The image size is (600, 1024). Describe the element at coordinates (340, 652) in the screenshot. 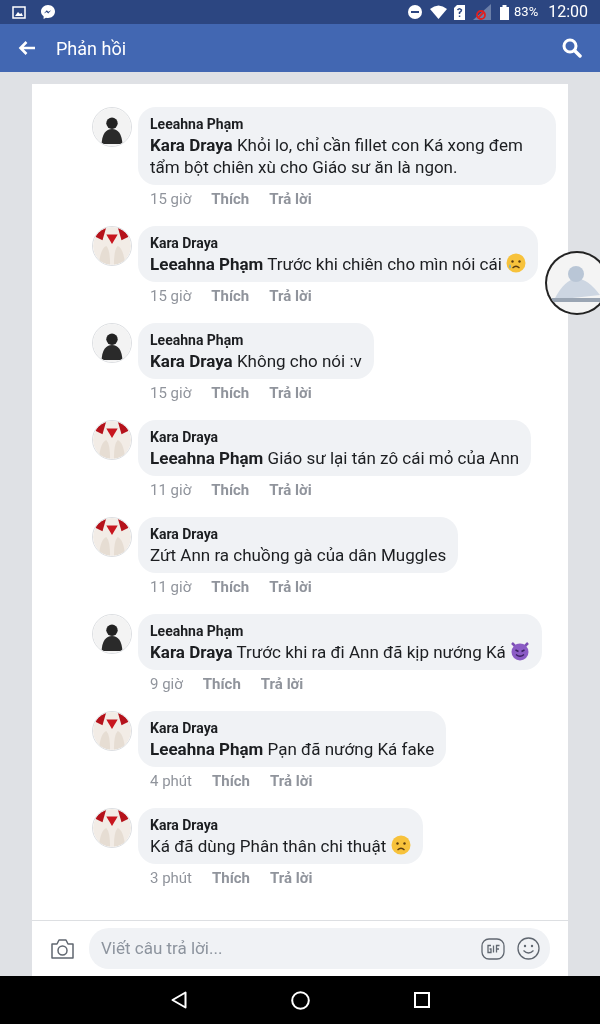

I see `comment-text: Kara Draya Trước khi ra đi Ann đã kịp nướng Ká` at that location.